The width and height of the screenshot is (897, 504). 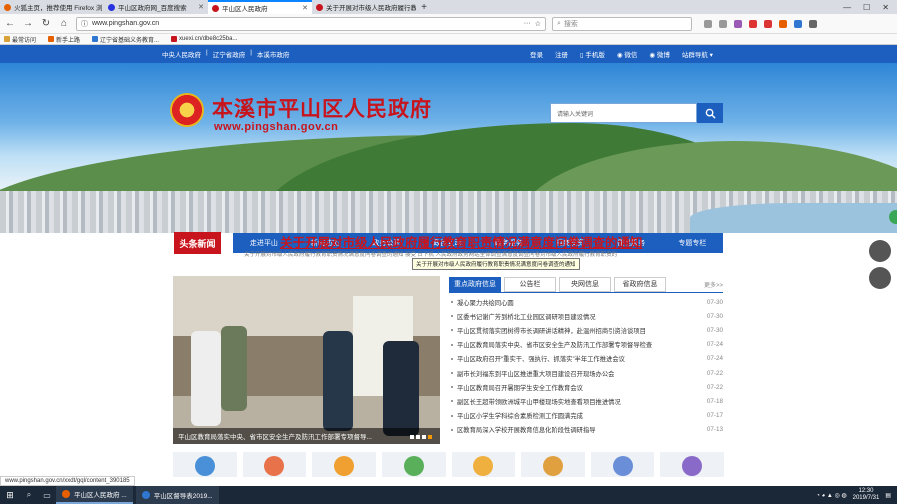 I want to click on weibo-float-icon, so click(x=880, y=278).